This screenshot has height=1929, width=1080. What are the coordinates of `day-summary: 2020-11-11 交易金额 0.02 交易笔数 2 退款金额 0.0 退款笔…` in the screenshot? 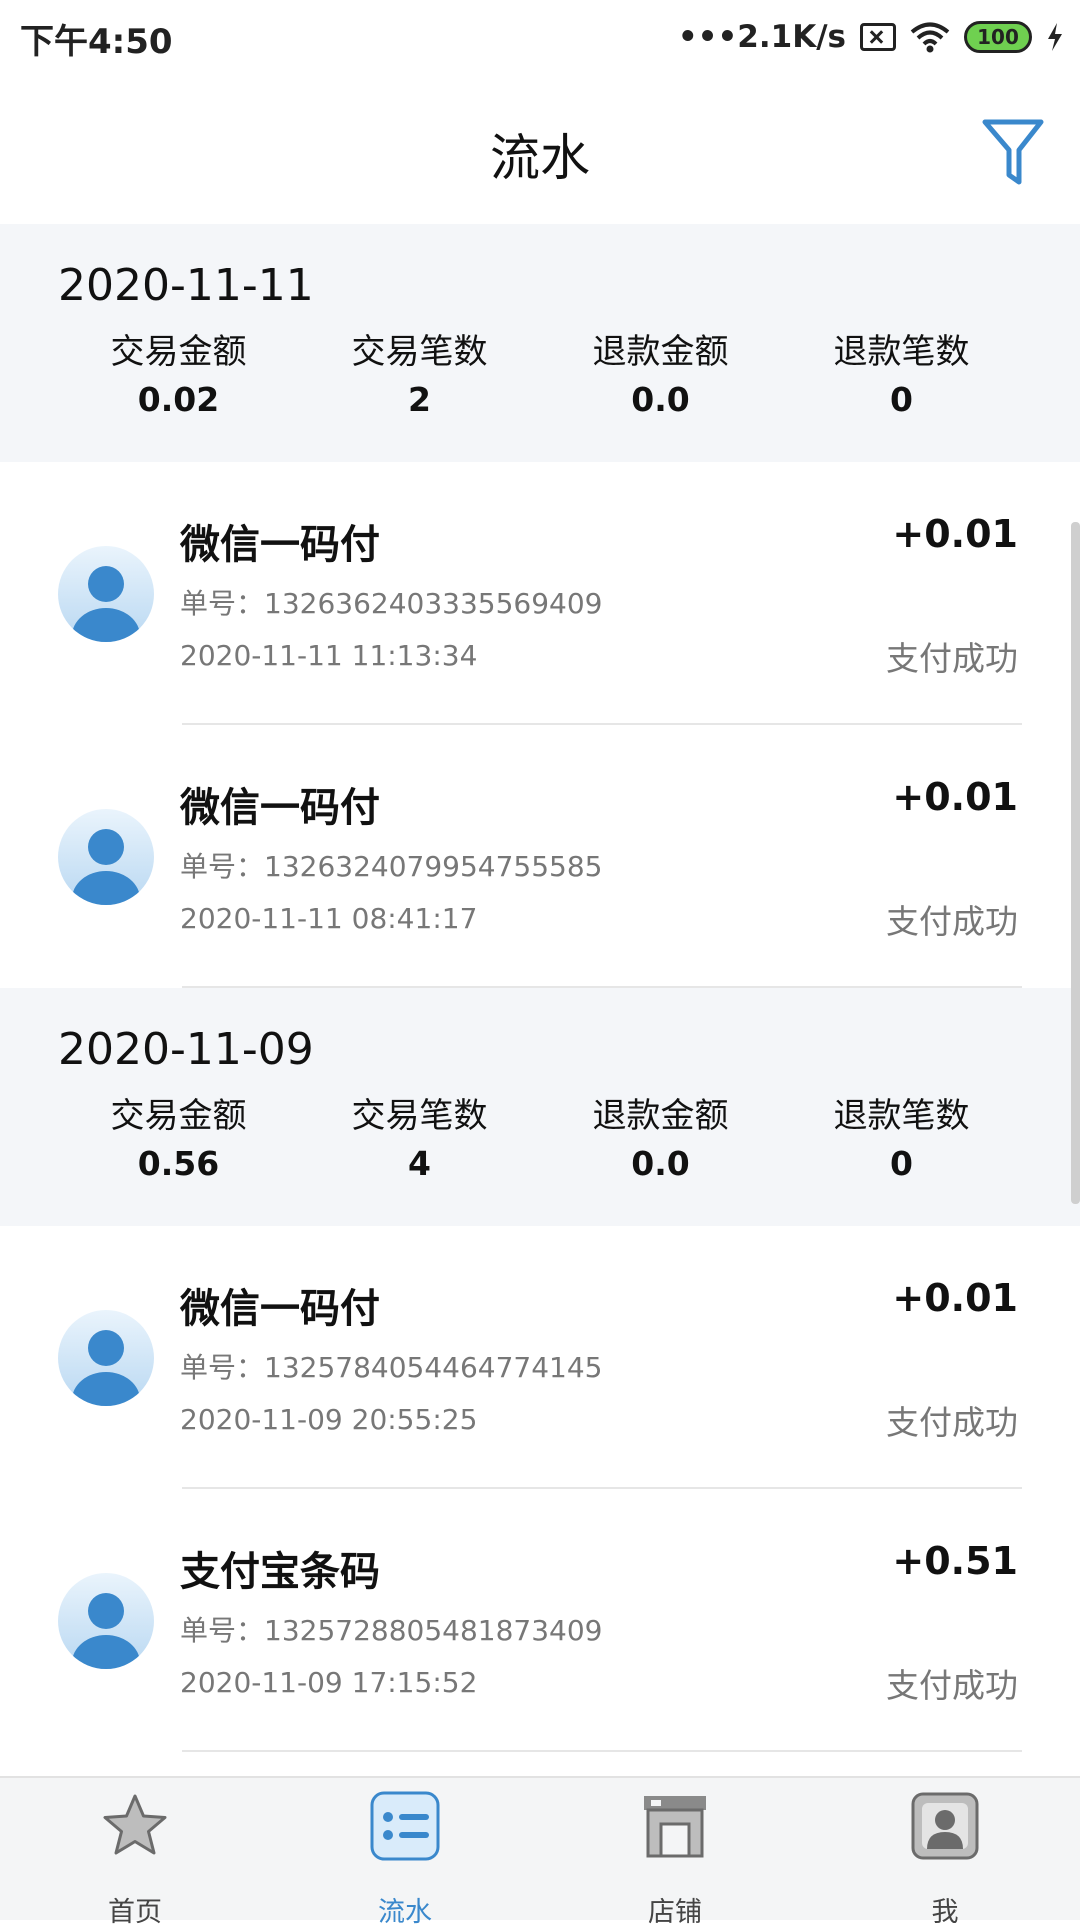 It's located at (540, 343).